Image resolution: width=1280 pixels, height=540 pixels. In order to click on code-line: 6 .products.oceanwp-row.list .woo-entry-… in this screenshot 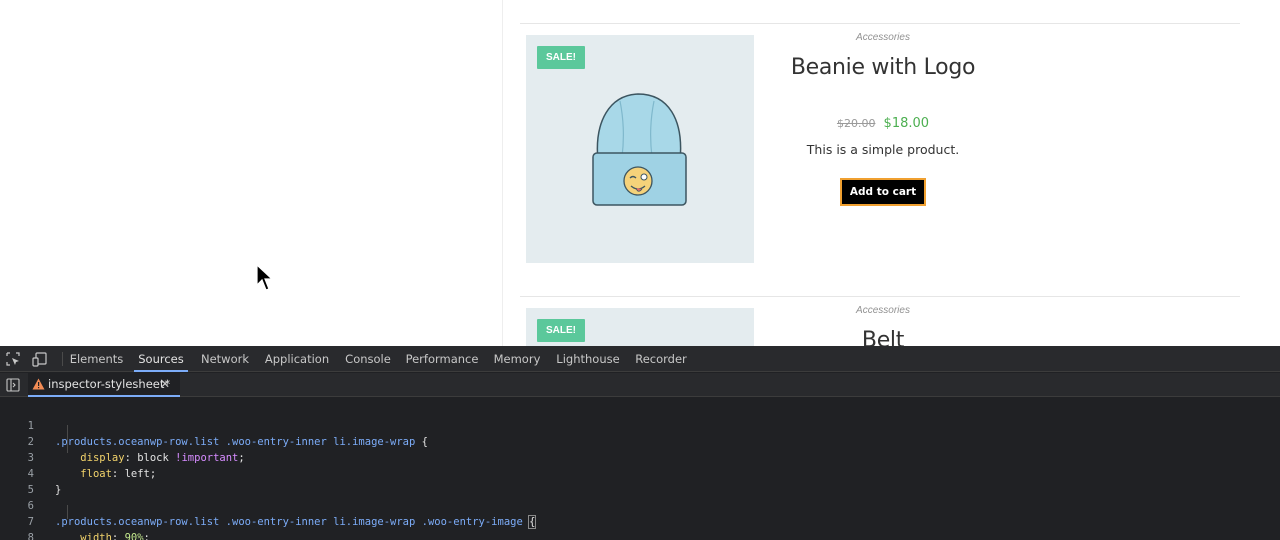, I will do `click(640, 505)`.